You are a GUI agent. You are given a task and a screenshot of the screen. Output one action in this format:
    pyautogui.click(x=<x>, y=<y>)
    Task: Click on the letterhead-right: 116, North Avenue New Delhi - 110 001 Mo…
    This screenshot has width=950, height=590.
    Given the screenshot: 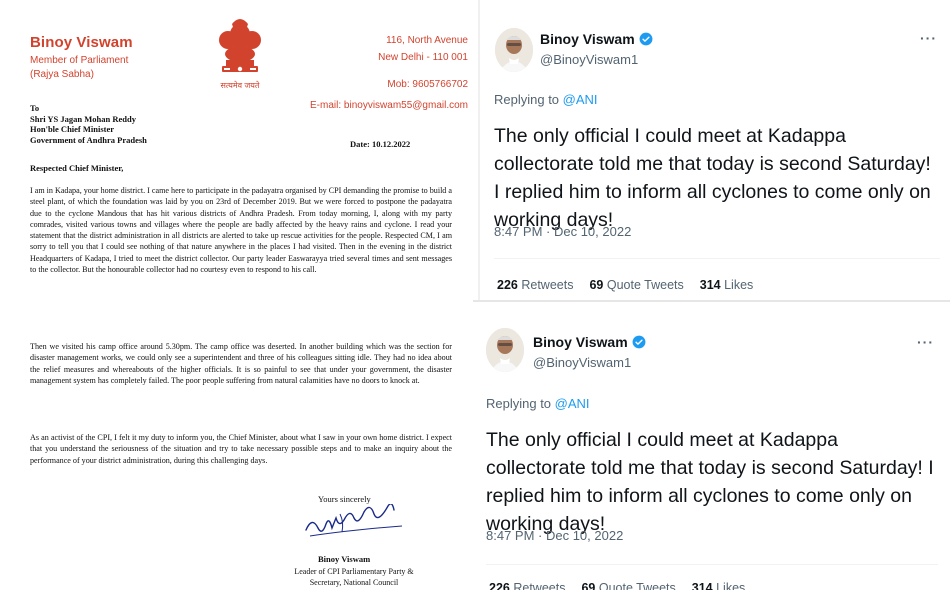 What is the action you would take?
    pyautogui.click(x=389, y=73)
    